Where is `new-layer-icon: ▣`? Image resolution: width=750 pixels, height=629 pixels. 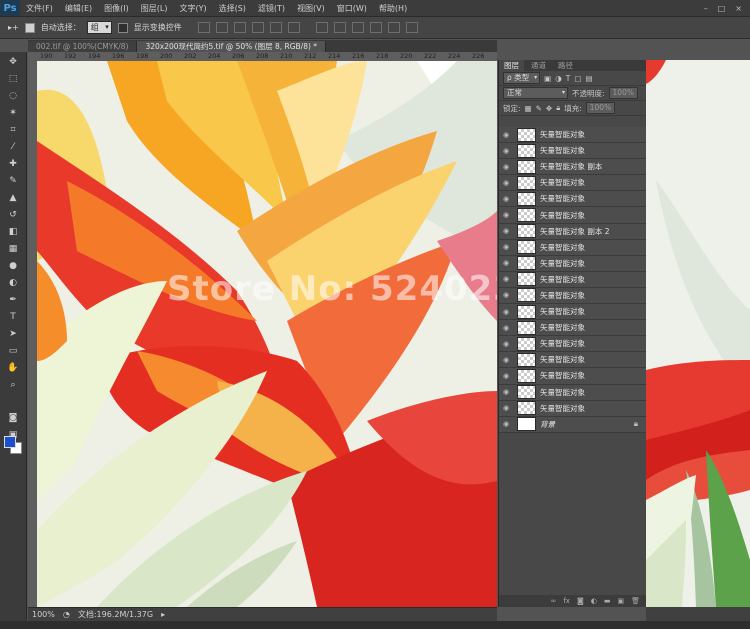 new-layer-icon: ▣ is located at coordinates (620, 601).